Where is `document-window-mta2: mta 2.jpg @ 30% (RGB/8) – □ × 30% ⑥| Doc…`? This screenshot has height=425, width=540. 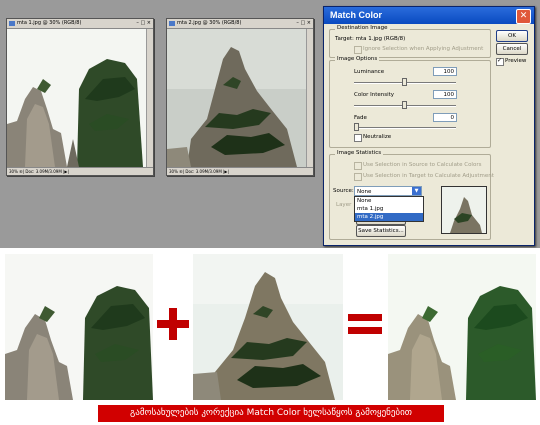 document-window-mta2: mta 2.jpg @ 30% (RGB/8) – □ × 30% ⑥| Doc… is located at coordinates (240, 97).